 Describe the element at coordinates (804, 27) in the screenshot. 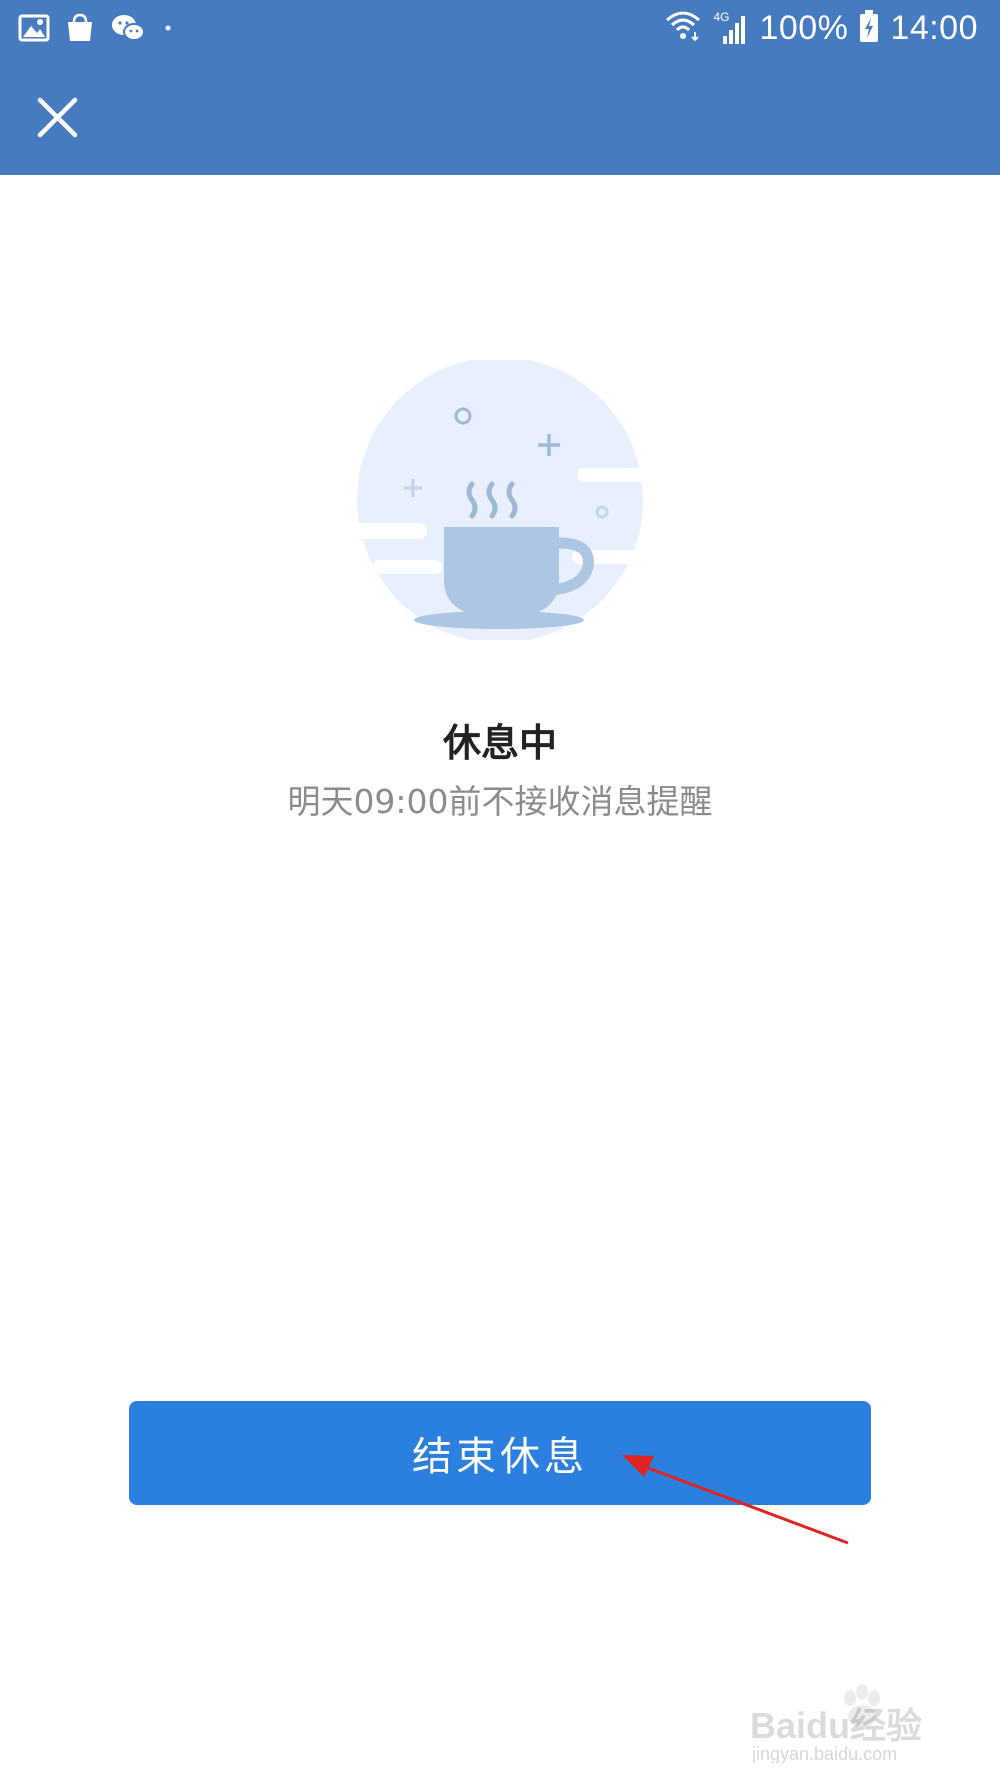

I see `battery-percent: 100%` at that location.